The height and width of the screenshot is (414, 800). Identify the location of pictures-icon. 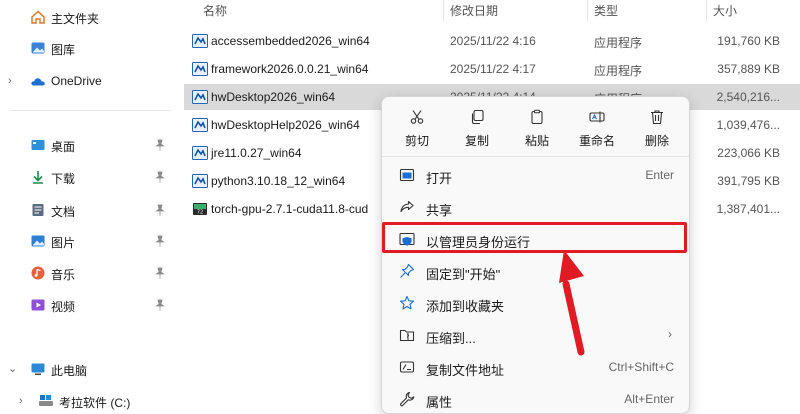
(38, 241).